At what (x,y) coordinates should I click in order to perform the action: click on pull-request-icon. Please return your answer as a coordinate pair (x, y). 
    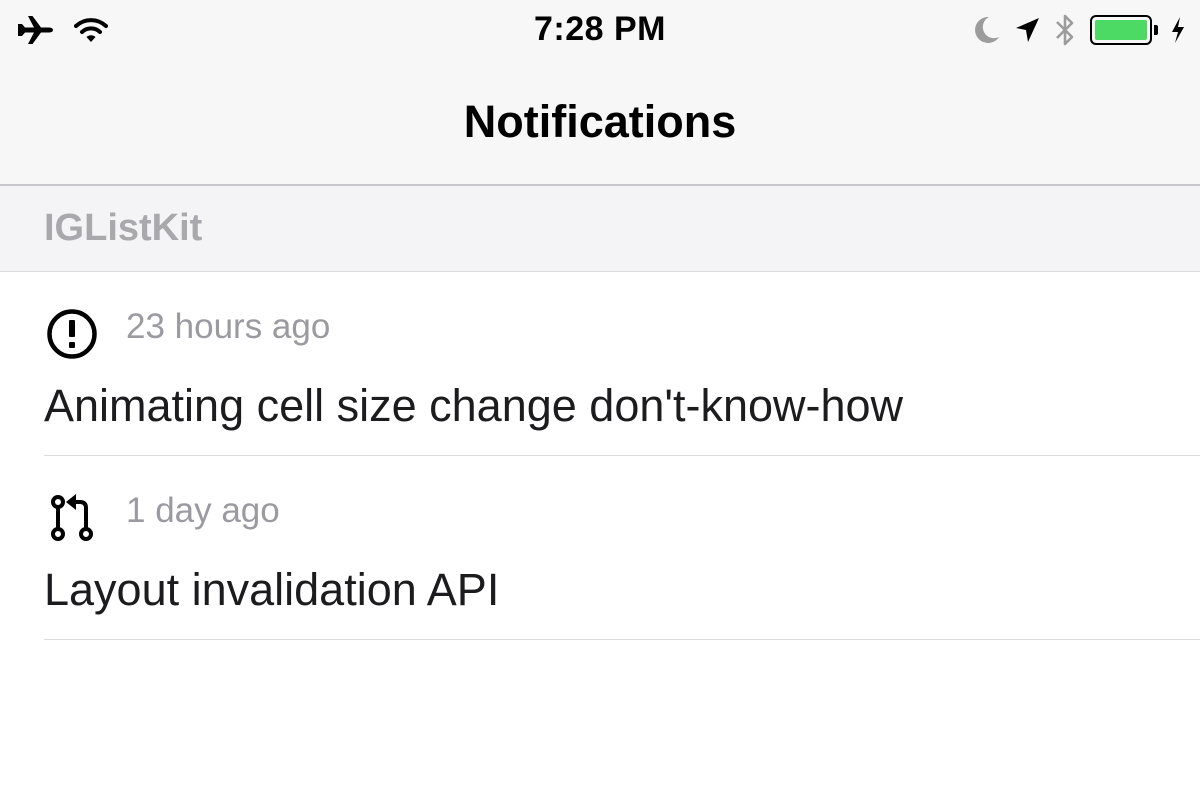
    Looking at the image, I should click on (72, 518).